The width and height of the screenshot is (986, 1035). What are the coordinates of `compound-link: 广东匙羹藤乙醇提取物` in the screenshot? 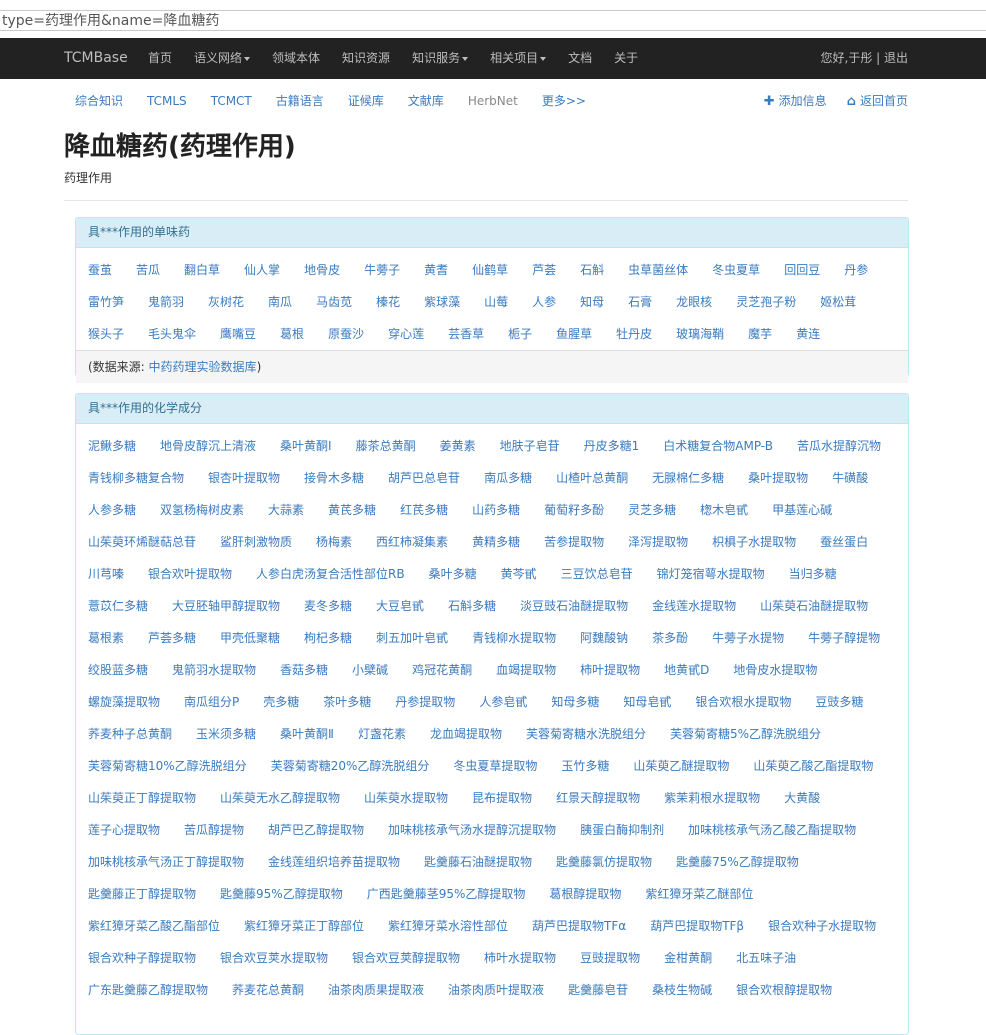 It's located at (148, 990).